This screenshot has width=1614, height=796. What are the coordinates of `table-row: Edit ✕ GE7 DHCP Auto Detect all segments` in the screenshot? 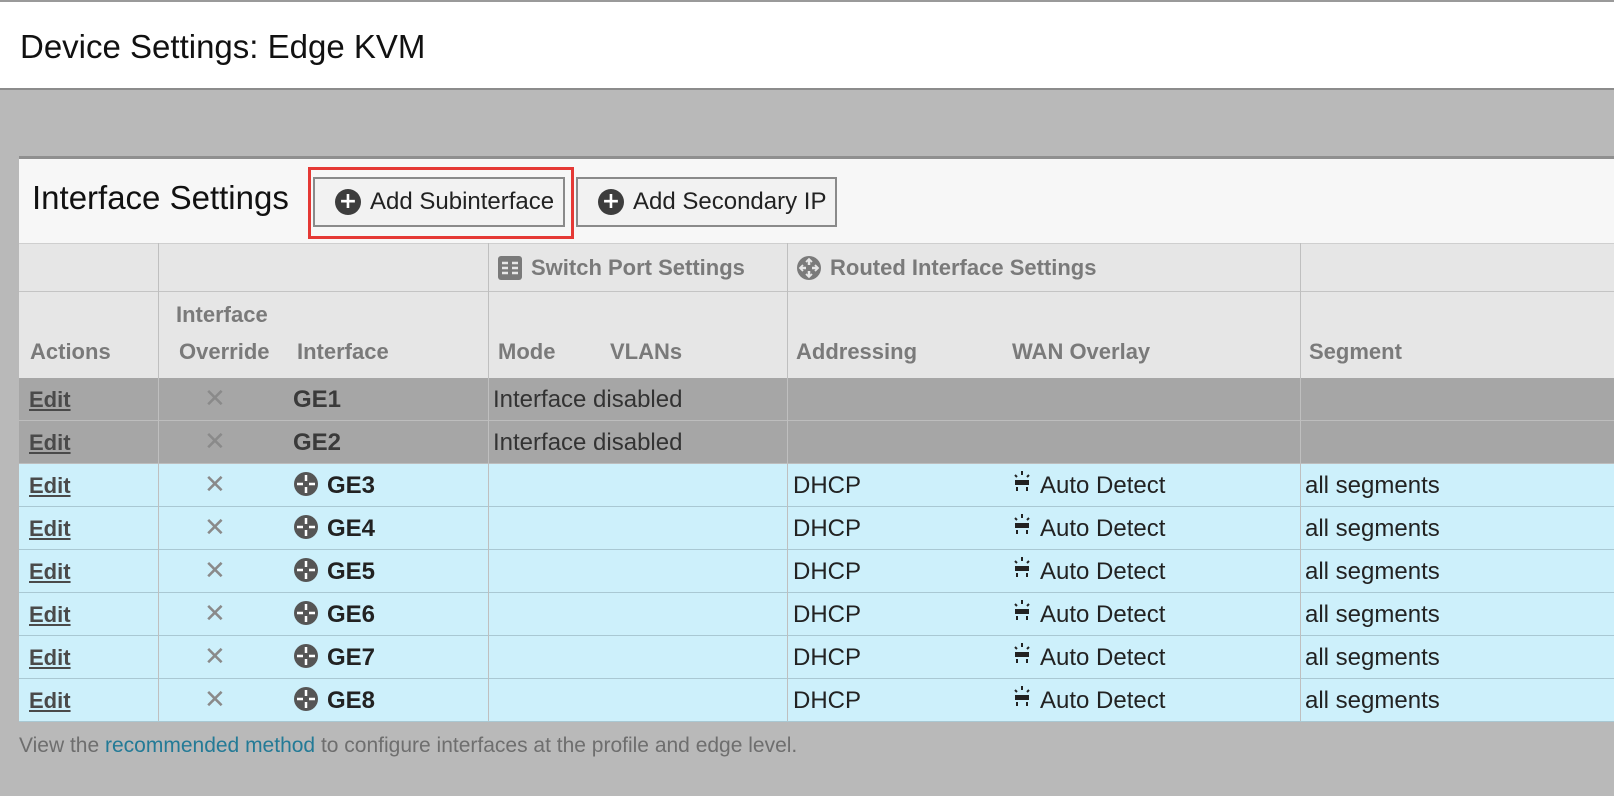 It's located at (816, 657).